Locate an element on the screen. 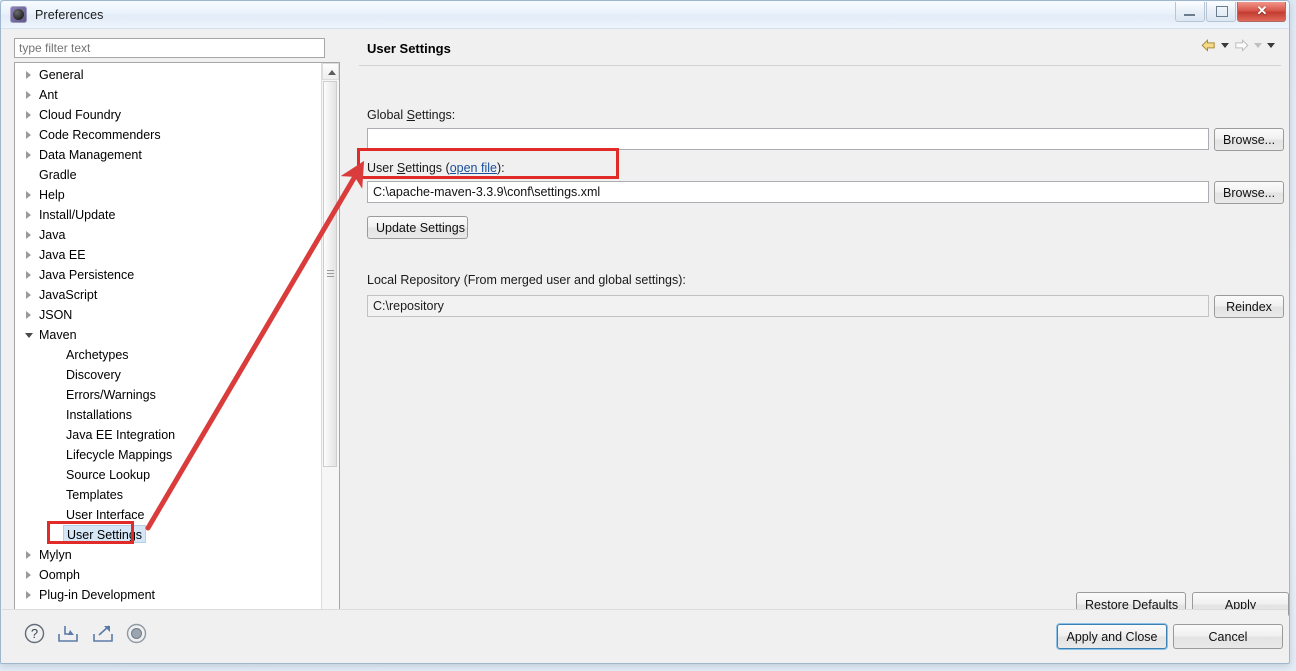 The height and width of the screenshot is (671, 1296). filter-input is located at coordinates (169, 48).